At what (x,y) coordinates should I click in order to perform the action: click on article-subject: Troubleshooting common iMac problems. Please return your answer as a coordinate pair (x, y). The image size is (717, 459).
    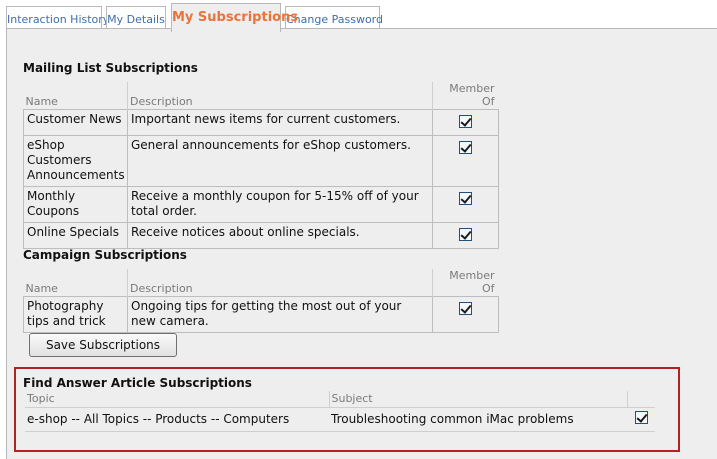
    Looking at the image, I should click on (478, 419).